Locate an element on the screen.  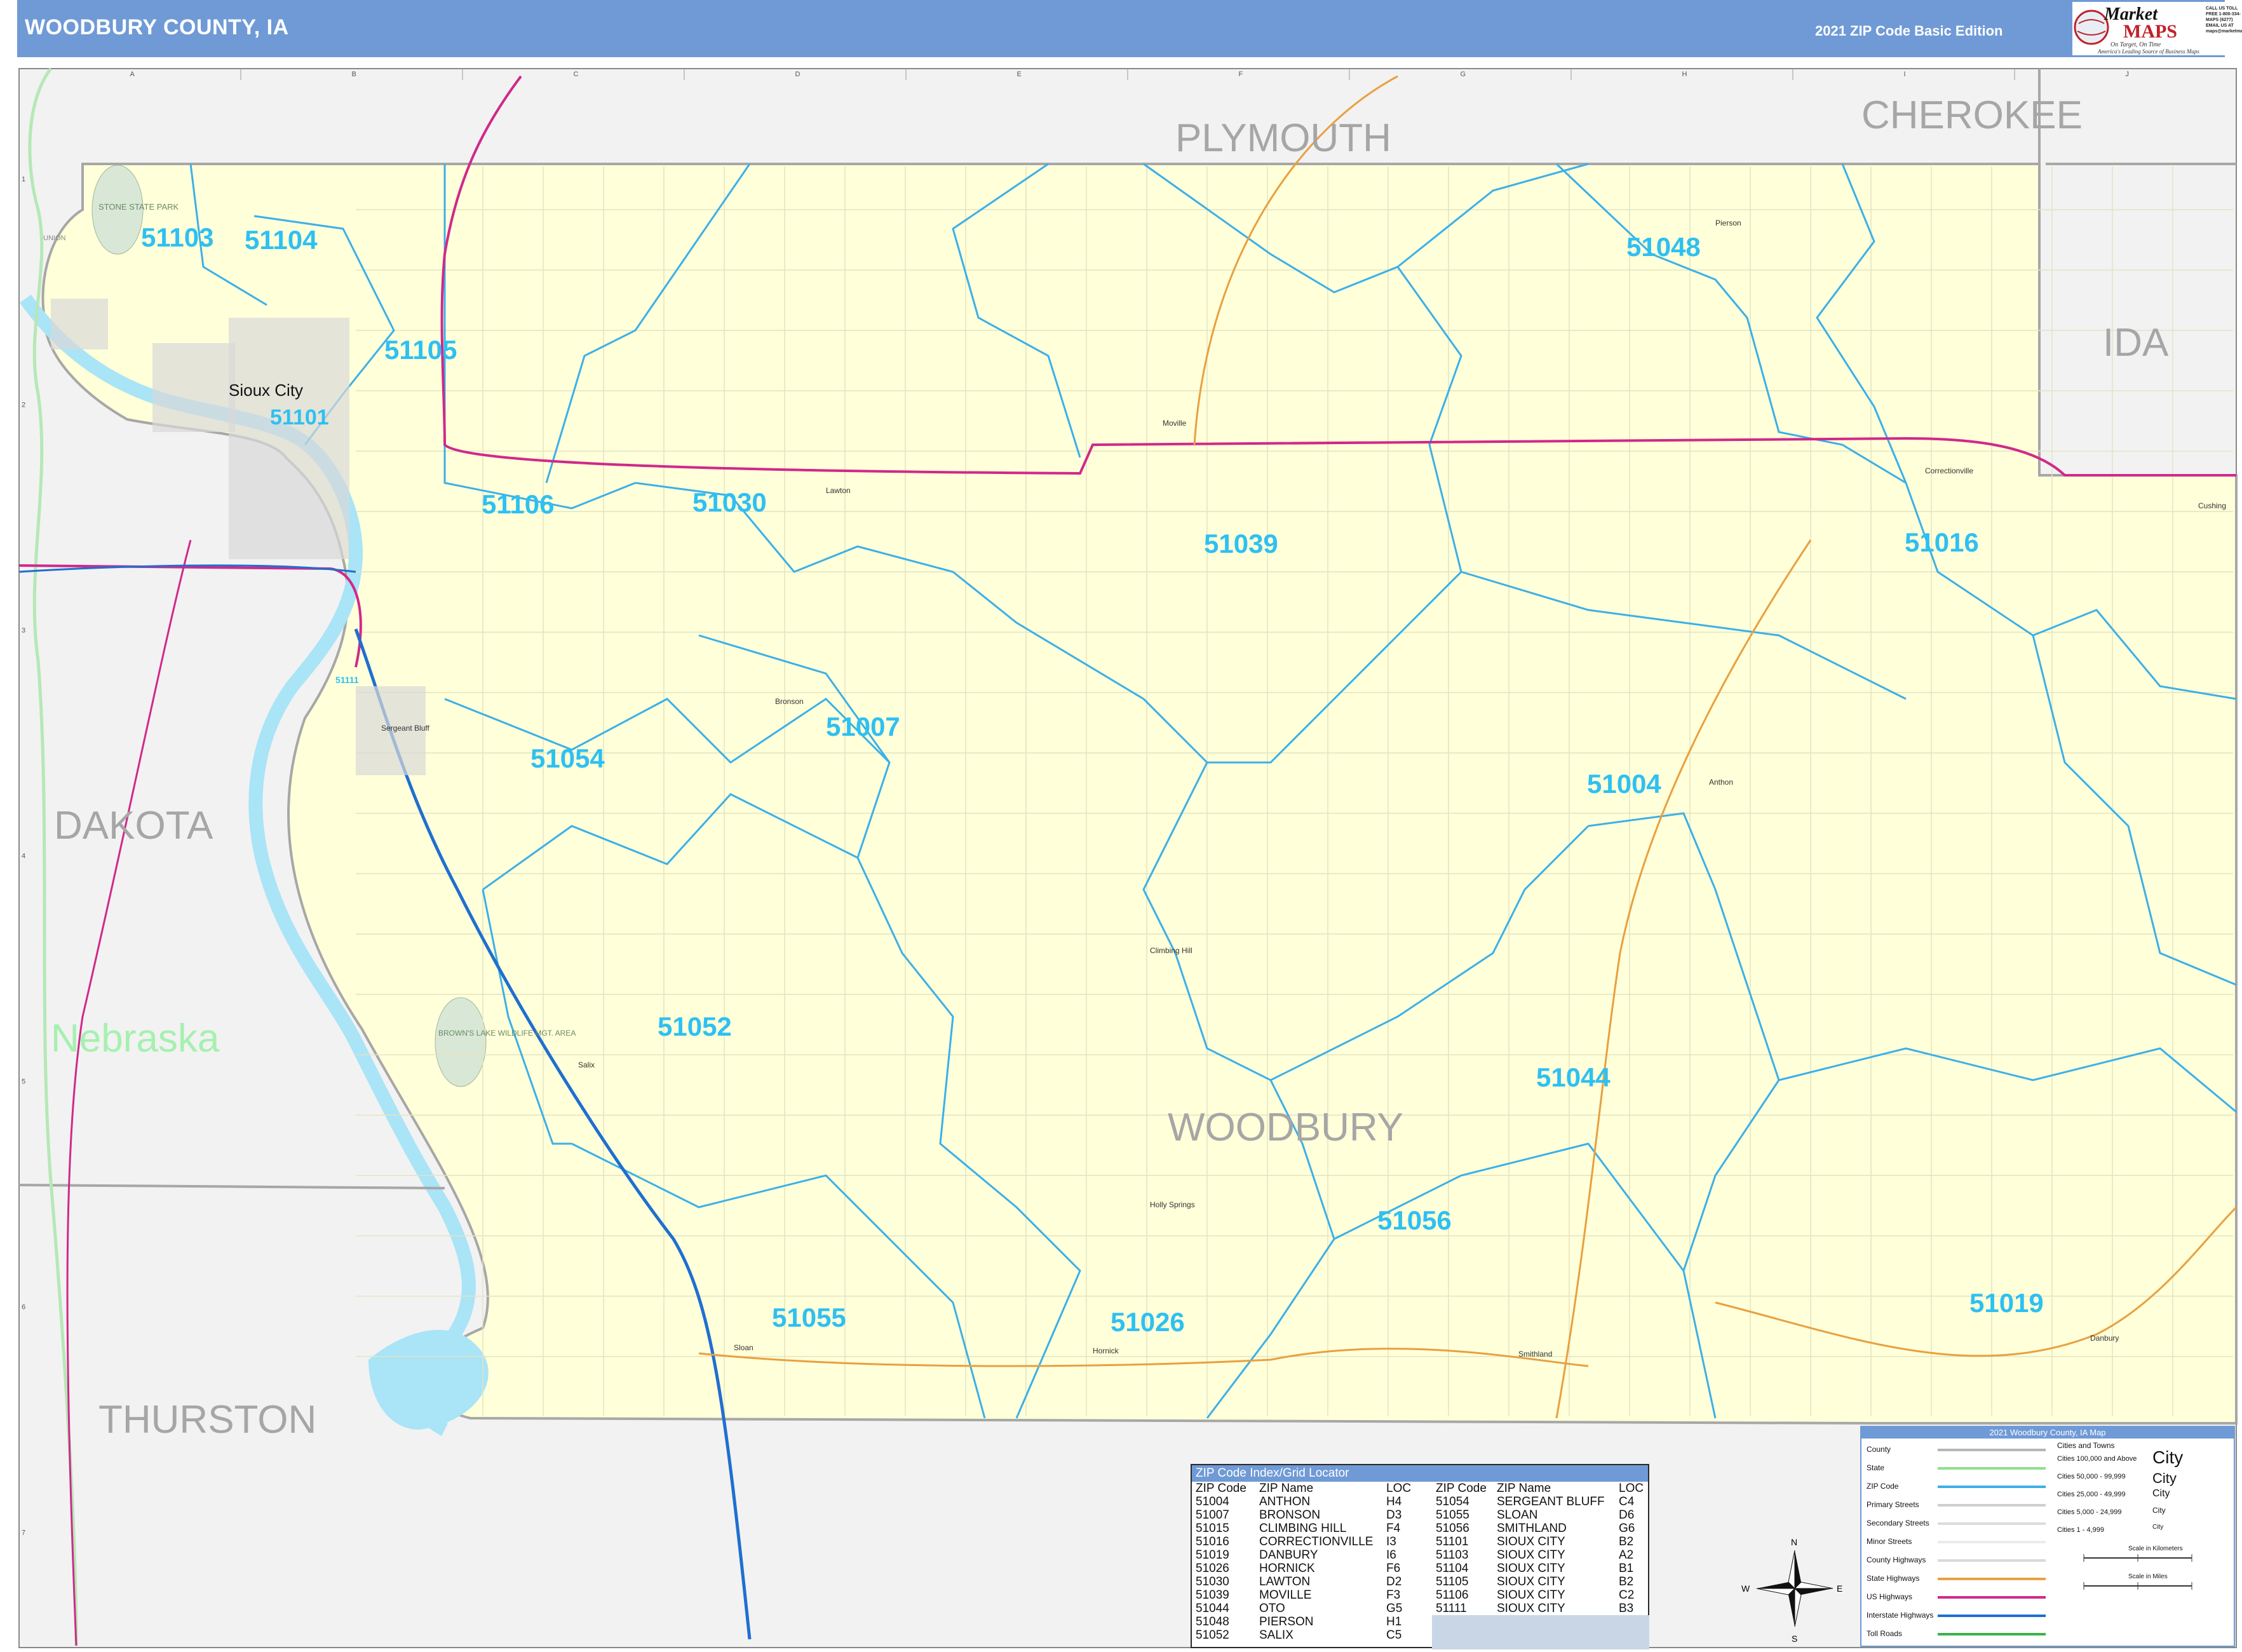
zip-label: 51044 is located at coordinates (1573, 1077).